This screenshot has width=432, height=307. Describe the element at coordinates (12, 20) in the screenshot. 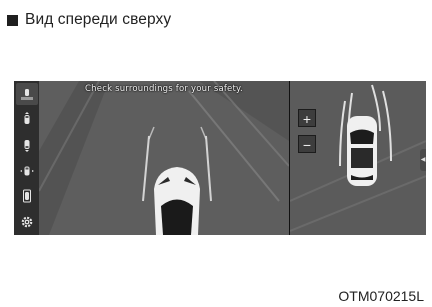

I see `heading-bullet` at that location.